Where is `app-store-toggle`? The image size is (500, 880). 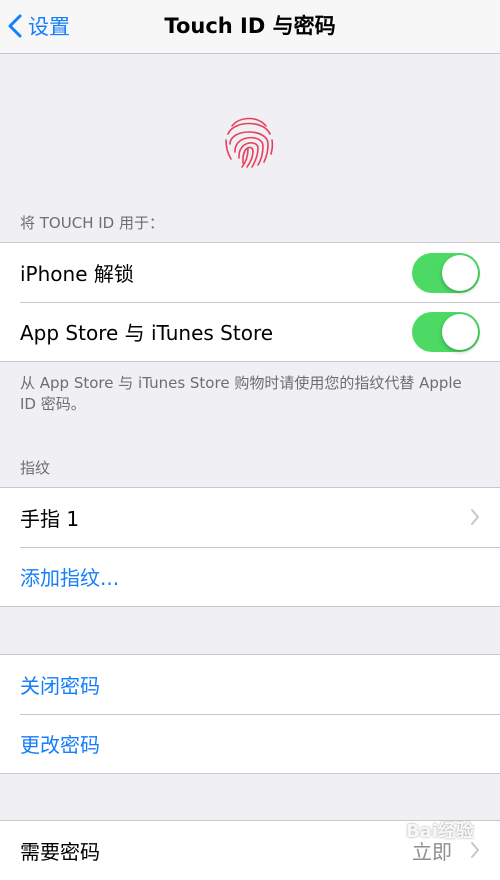
app-store-toggle is located at coordinates (446, 332).